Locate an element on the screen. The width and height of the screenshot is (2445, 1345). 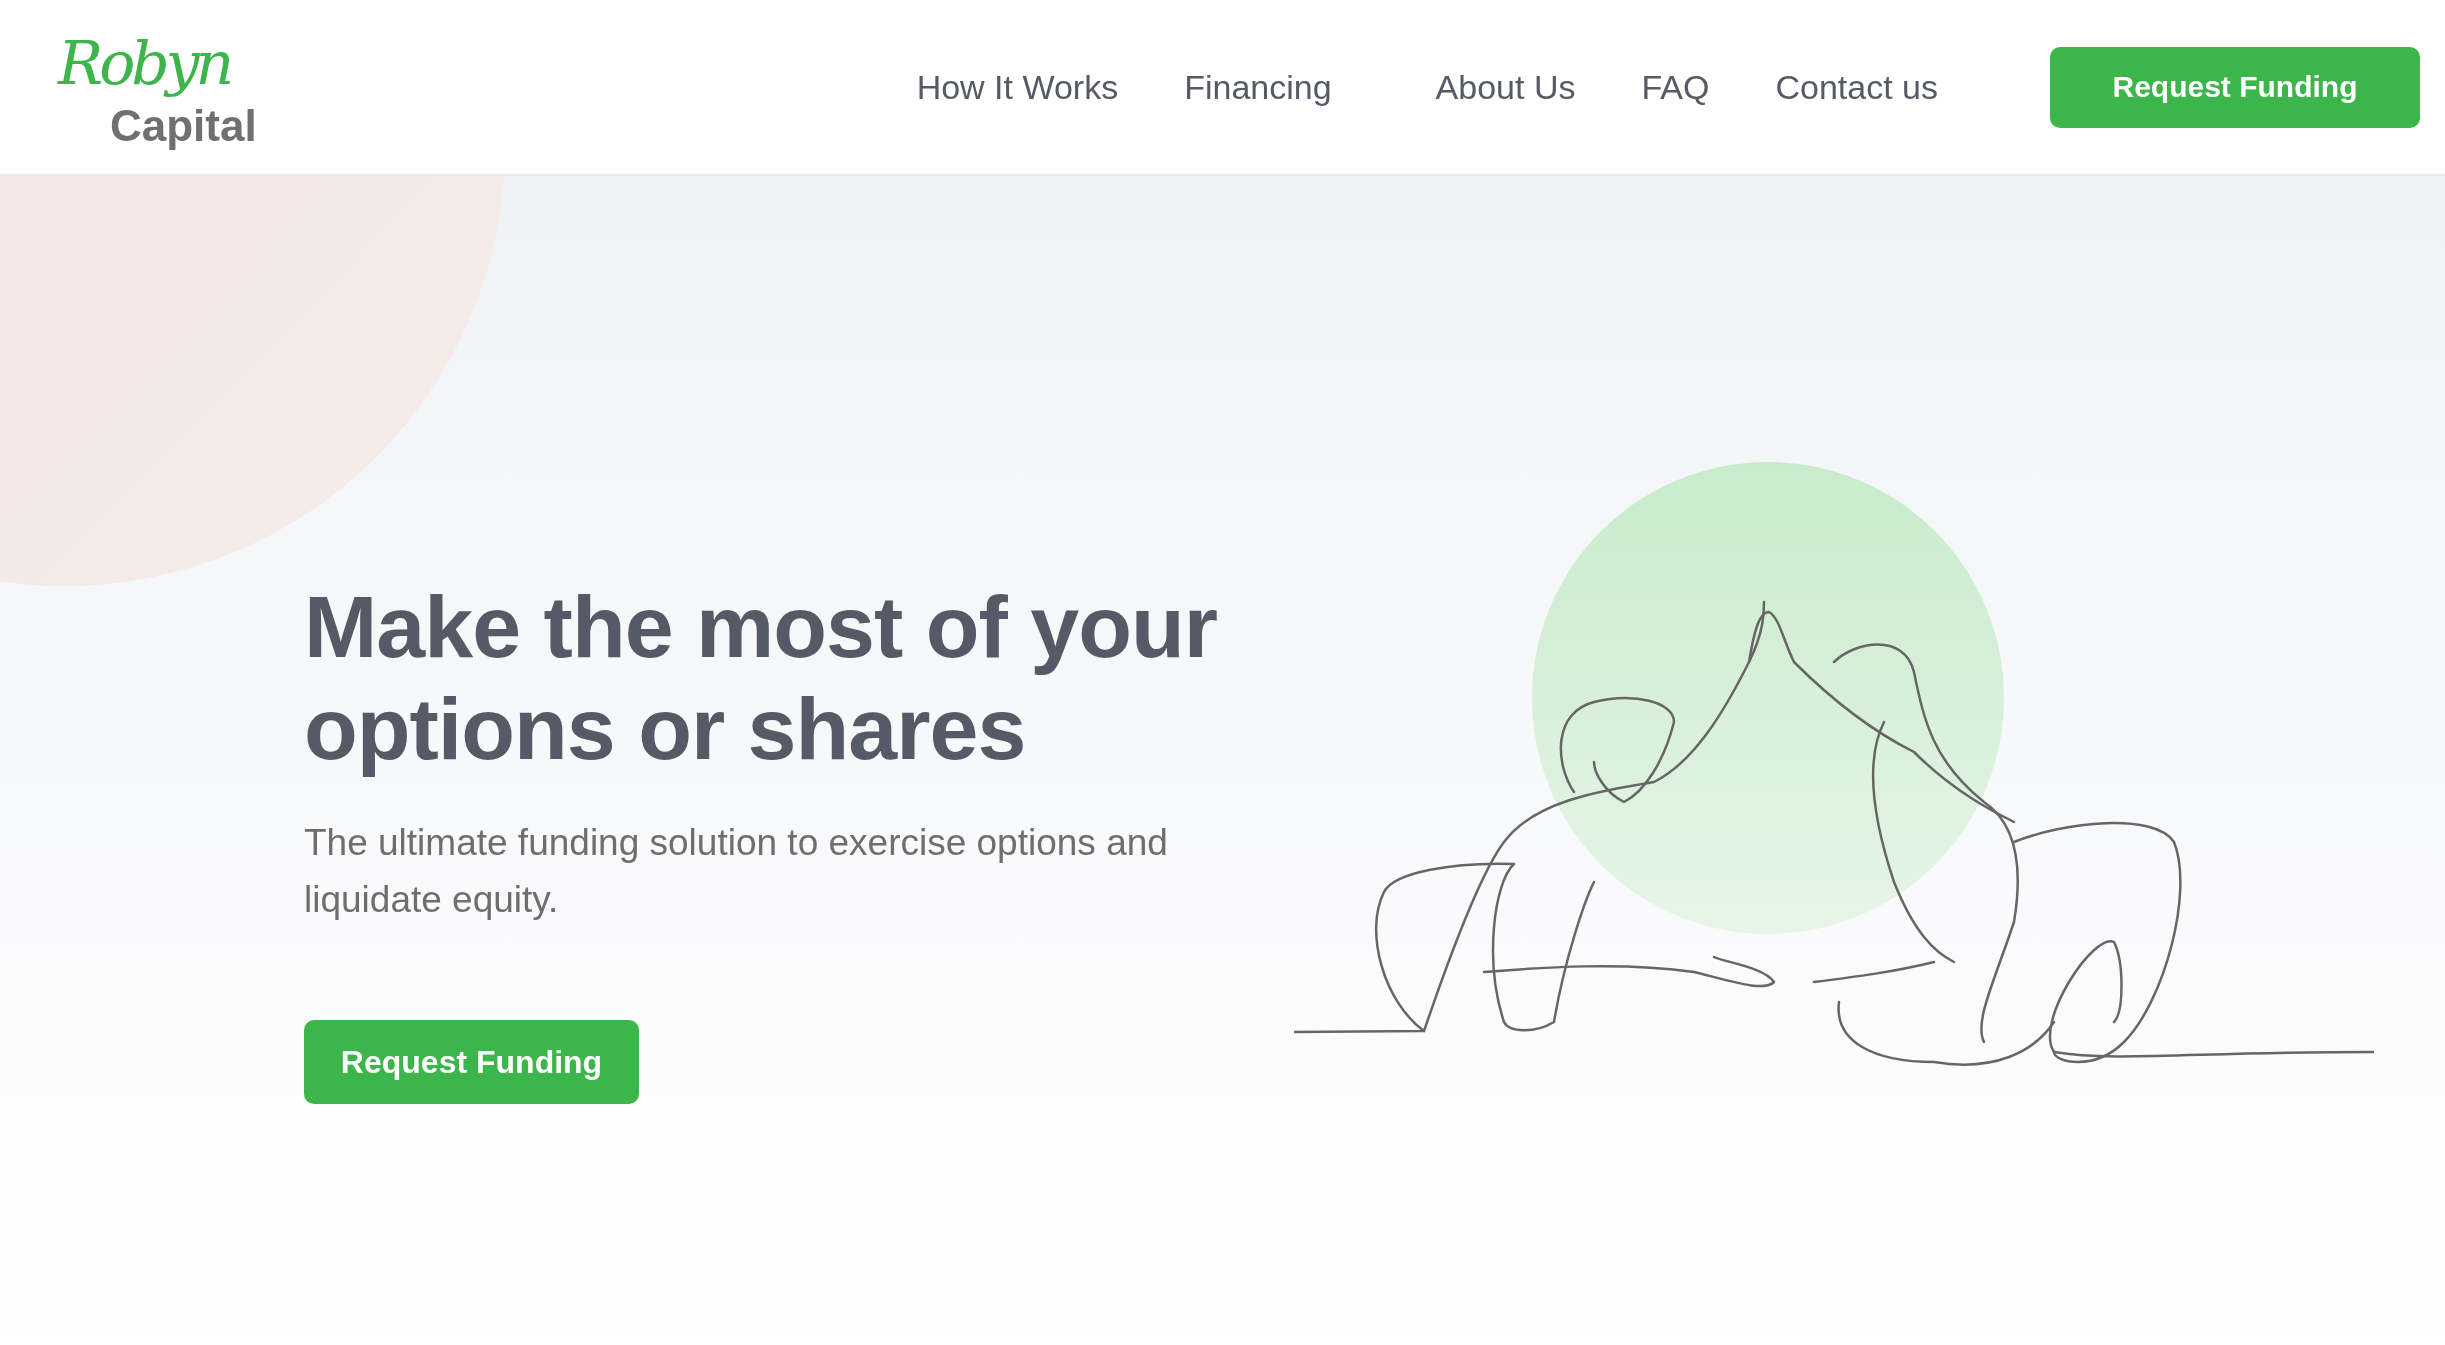
nav-link: About Us is located at coordinates (1505, 87).